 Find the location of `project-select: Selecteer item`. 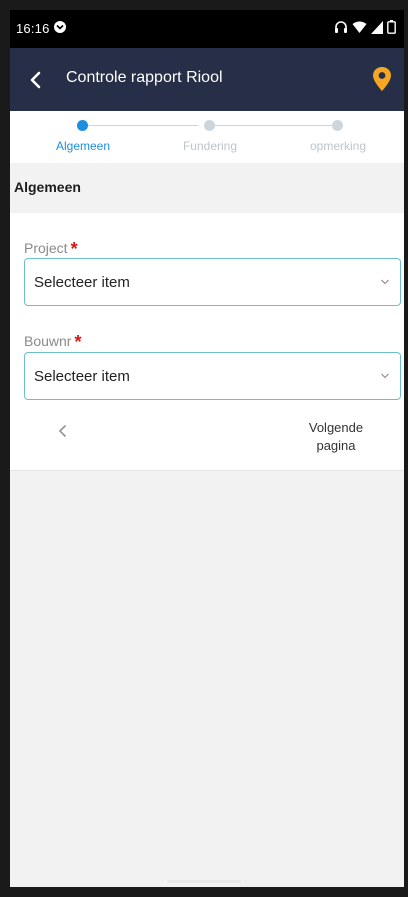

project-select: Selecteer item is located at coordinates (212, 282).